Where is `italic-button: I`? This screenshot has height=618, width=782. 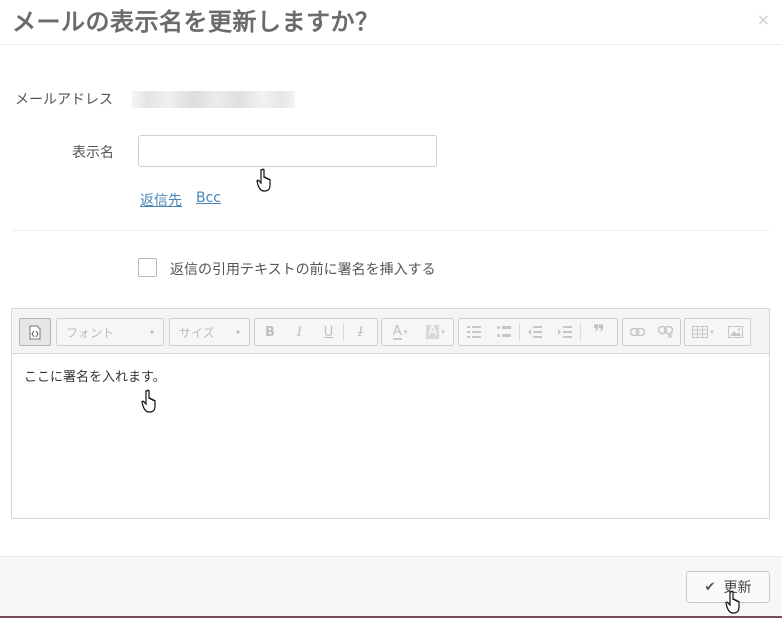 italic-button: I is located at coordinates (299, 332).